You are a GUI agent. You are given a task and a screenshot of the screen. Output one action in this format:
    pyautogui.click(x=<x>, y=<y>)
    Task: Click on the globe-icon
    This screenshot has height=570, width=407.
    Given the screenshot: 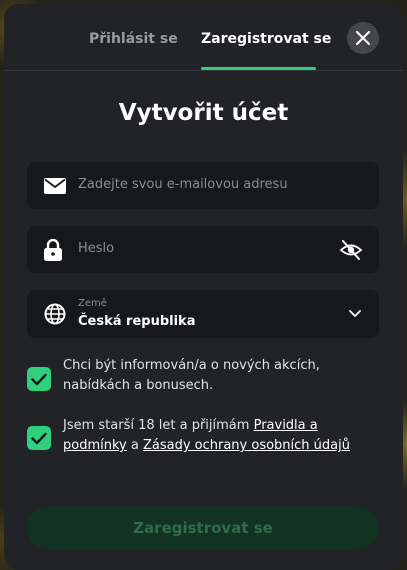 What is the action you would take?
    pyautogui.click(x=55, y=314)
    